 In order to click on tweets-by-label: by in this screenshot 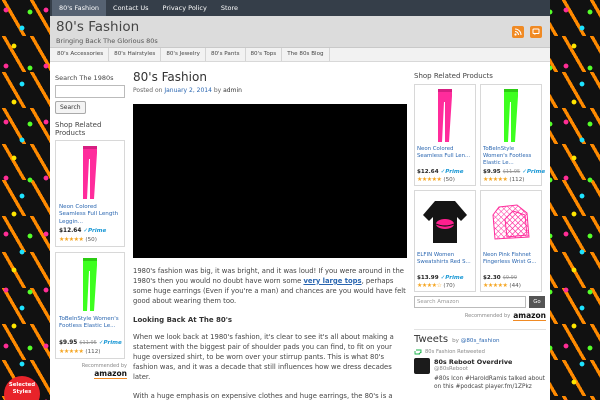, I will do `click(455, 341)`.